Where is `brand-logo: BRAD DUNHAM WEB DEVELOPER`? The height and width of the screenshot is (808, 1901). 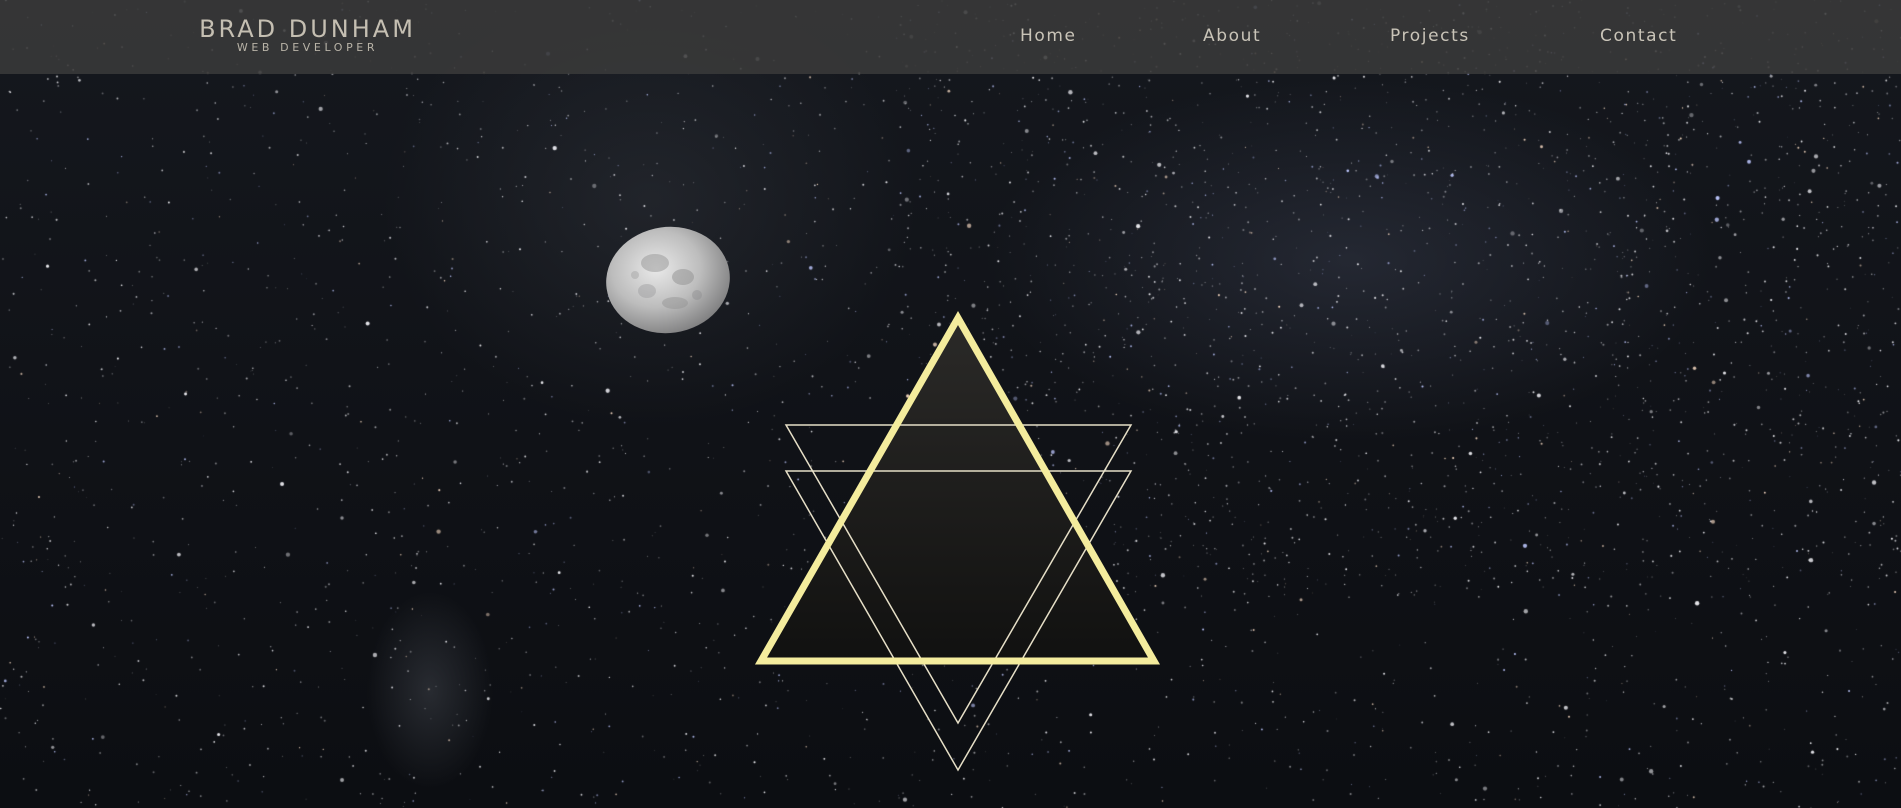
brand-logo: BRAD DUNHAM WEB DEVELOPER is located at coordinates (307, 35).